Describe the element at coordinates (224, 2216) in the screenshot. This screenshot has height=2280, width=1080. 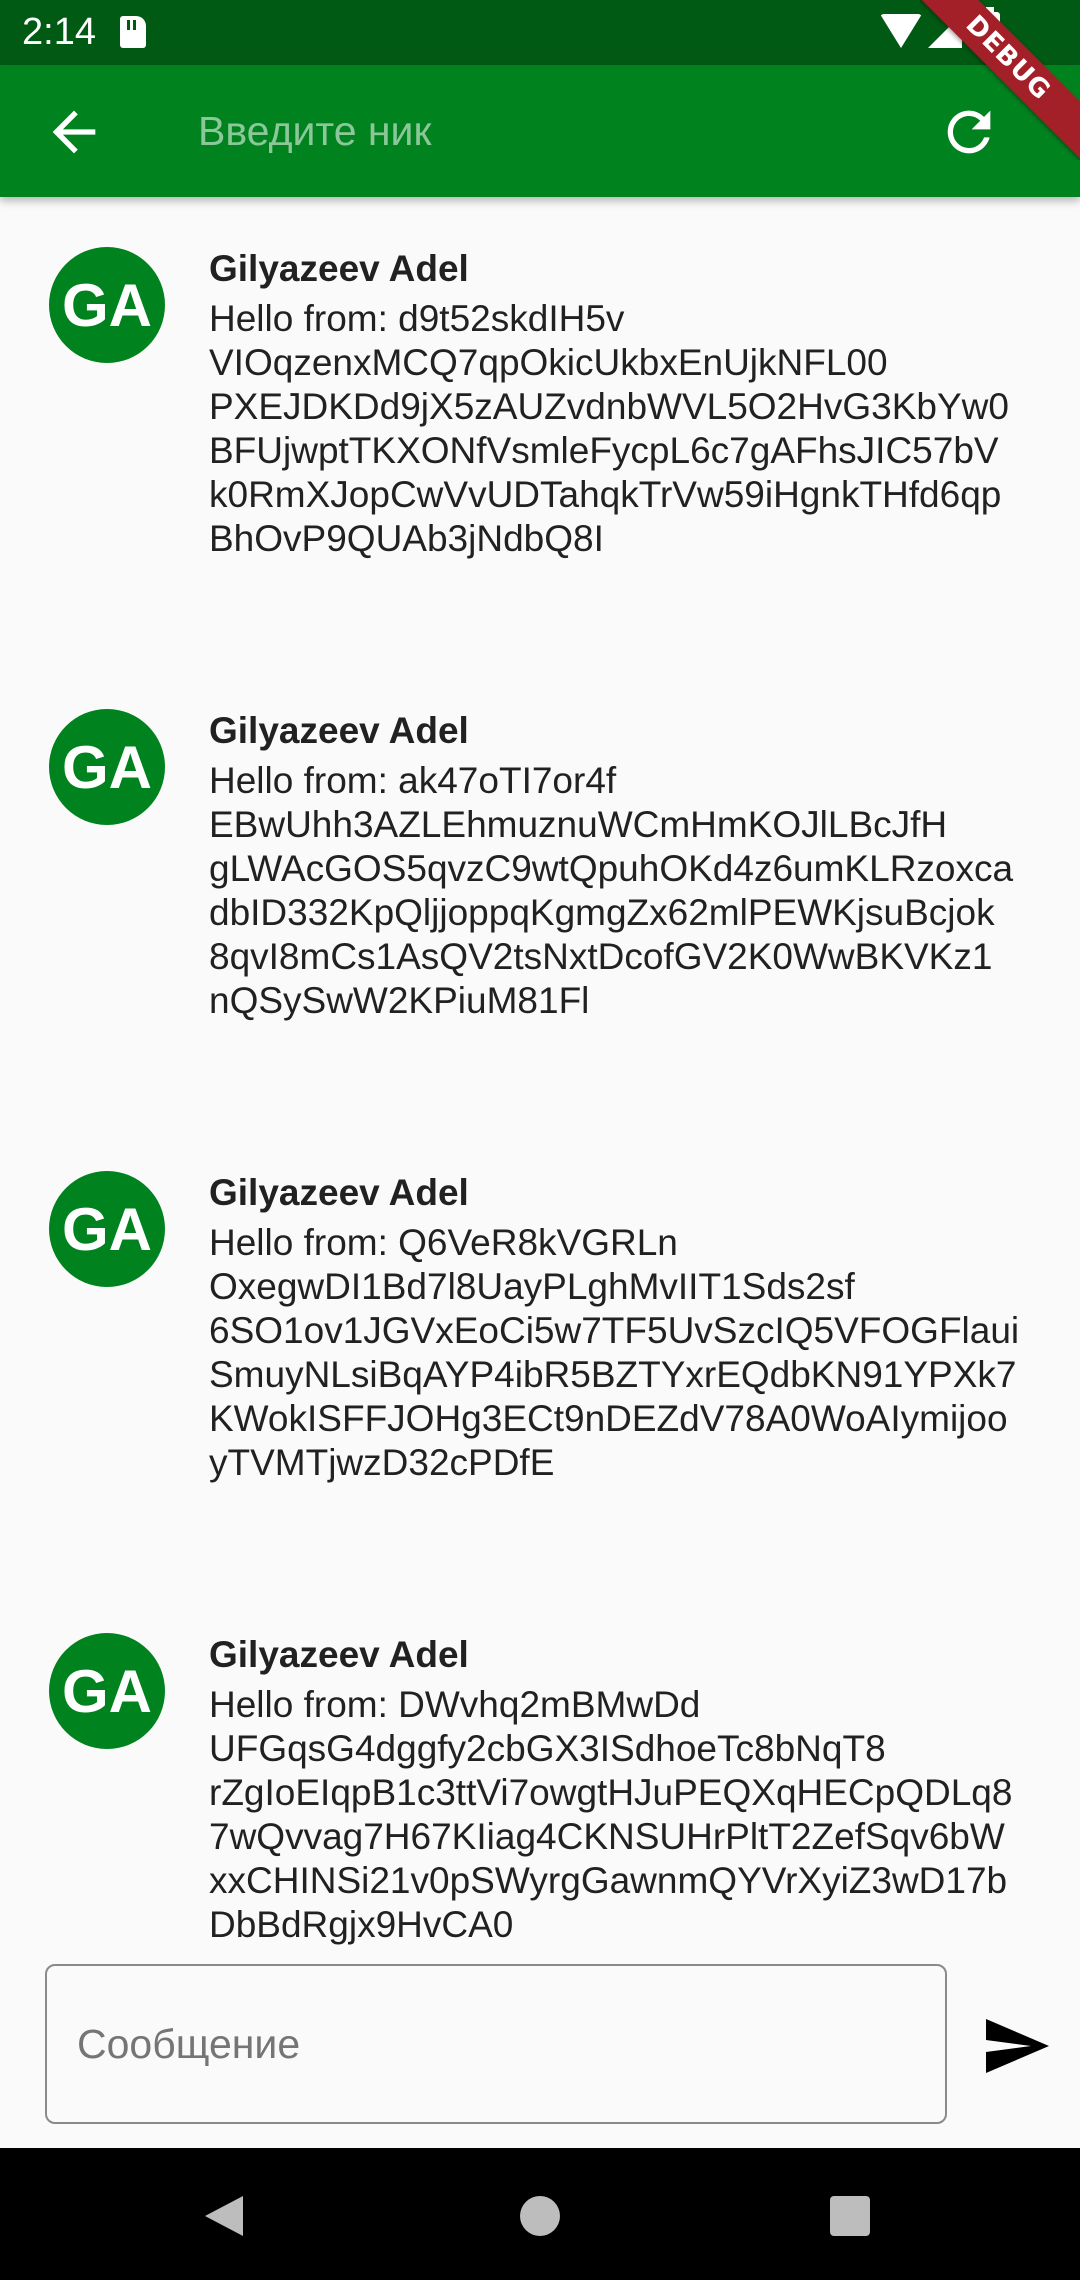
I see `nav-back-icon` at that location.